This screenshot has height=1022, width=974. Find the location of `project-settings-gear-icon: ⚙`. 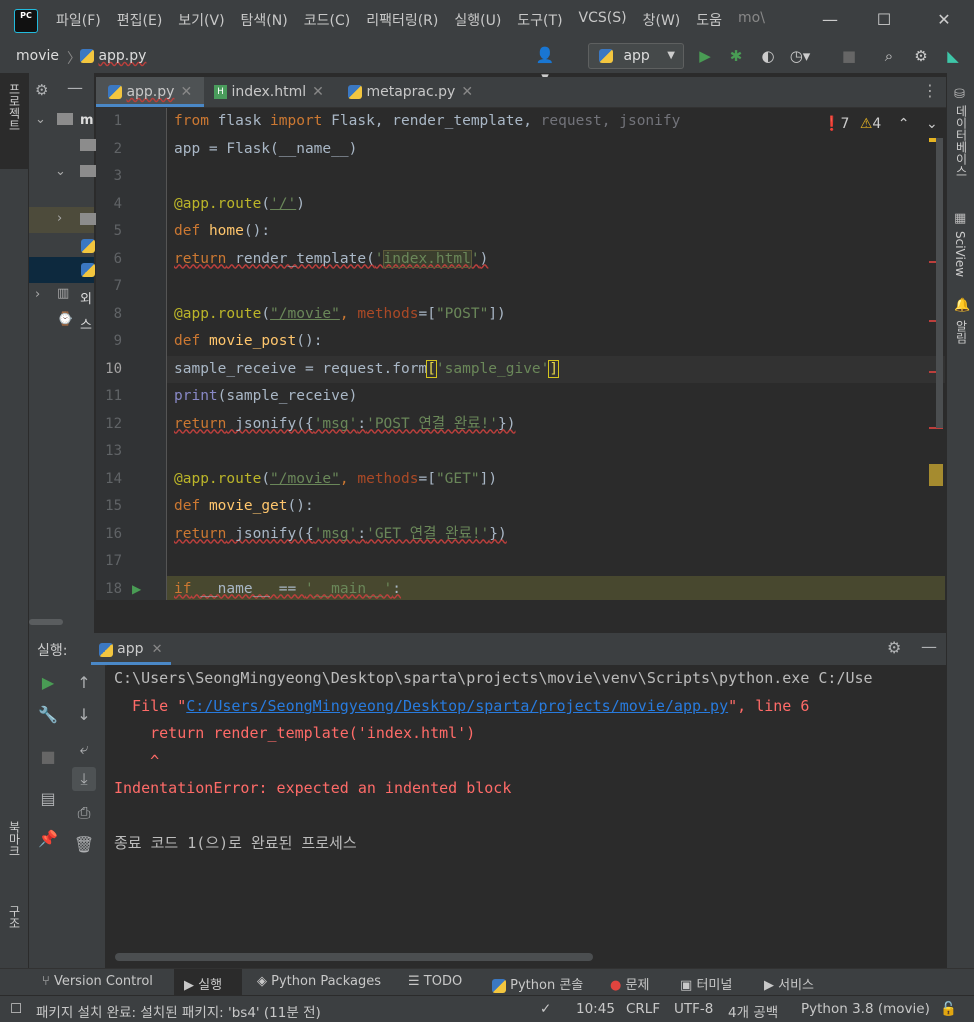

project-settings-gear-icon: ⚙ is located at coordinates (41, 90).